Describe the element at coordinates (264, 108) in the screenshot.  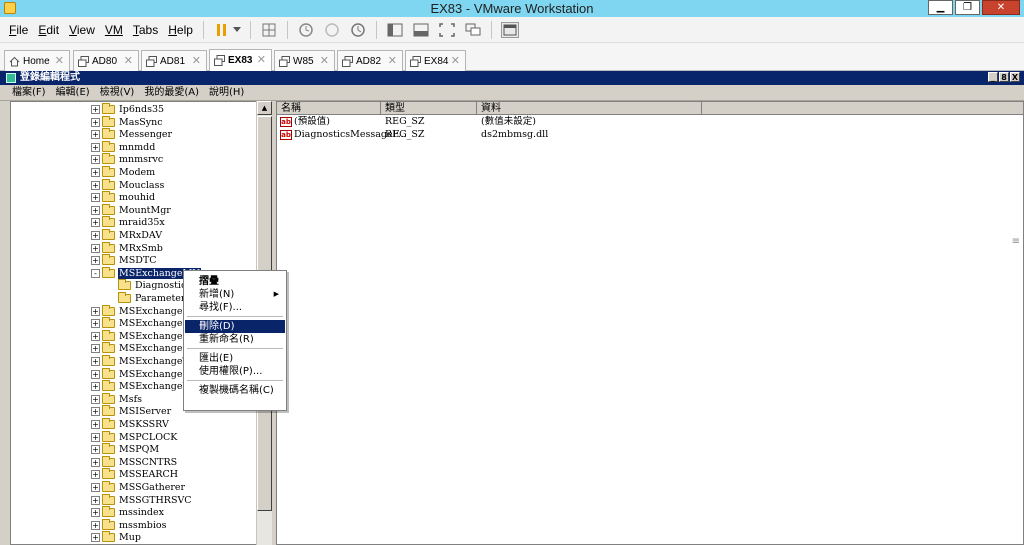
I see `scroll-up-icon: ▲` at that location.